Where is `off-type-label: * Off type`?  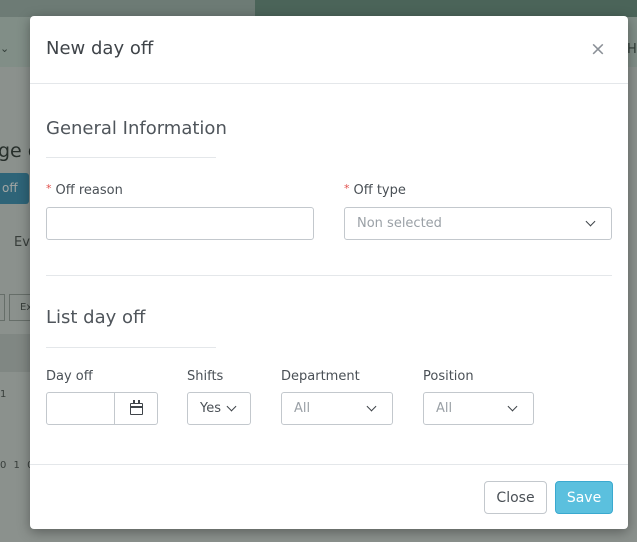
off-type-label: * Off type is located at coordinates (375, 190).